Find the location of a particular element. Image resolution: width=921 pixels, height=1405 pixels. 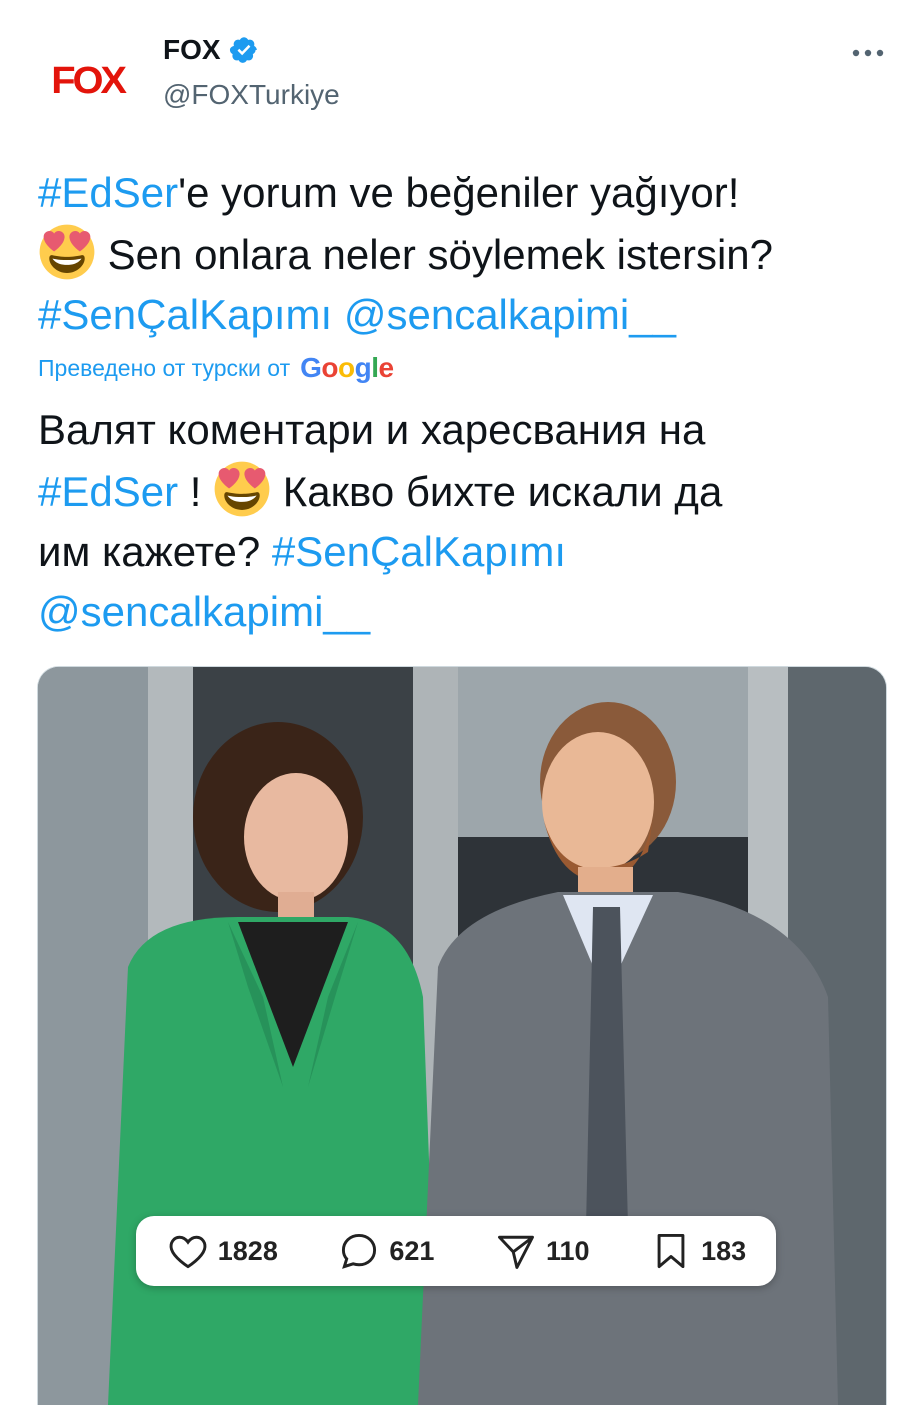

comments-count: 621 is located at coordinates (412, 1250).